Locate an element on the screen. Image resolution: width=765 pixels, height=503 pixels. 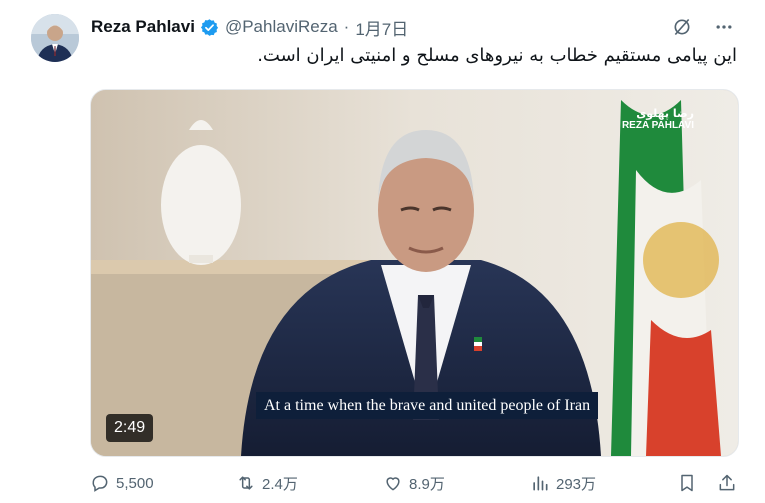
tweet-header: Reza Pahlavi @PahlaviReza · 1月7日 is located at coordinates (249, 27).